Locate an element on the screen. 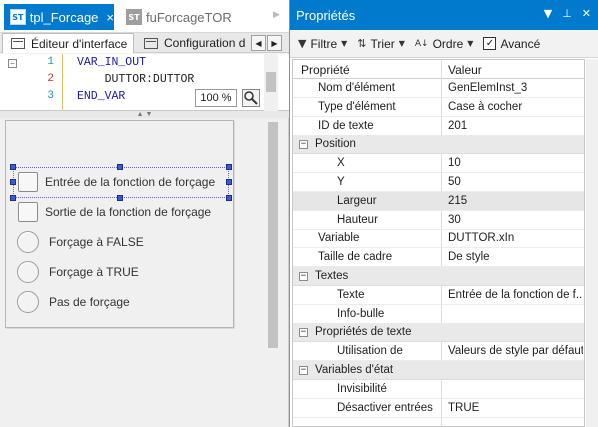 This screenshot has height=427, width=598. property-row: Hauteur 30 is located at coordinates (438, 220).